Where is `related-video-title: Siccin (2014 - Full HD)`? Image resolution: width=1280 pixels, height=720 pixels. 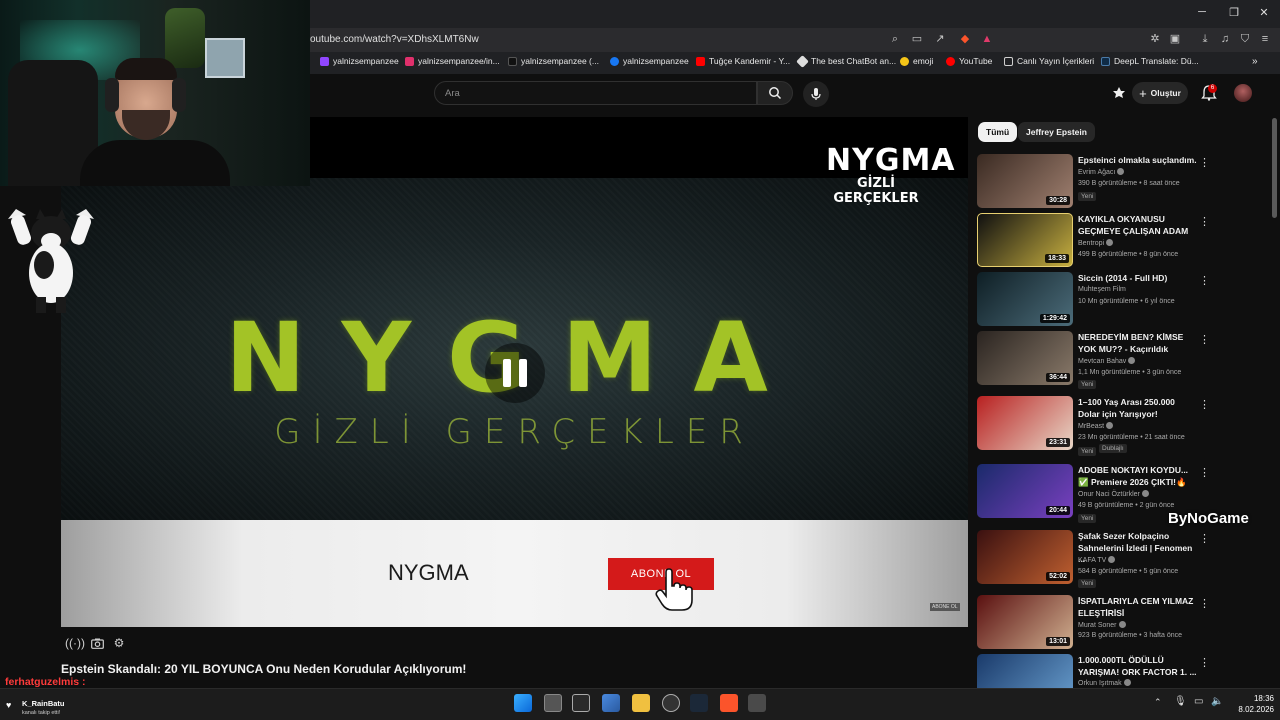 related-video-title: Siccin (2014 - Full HD) is located at coordinates (1138, 279).